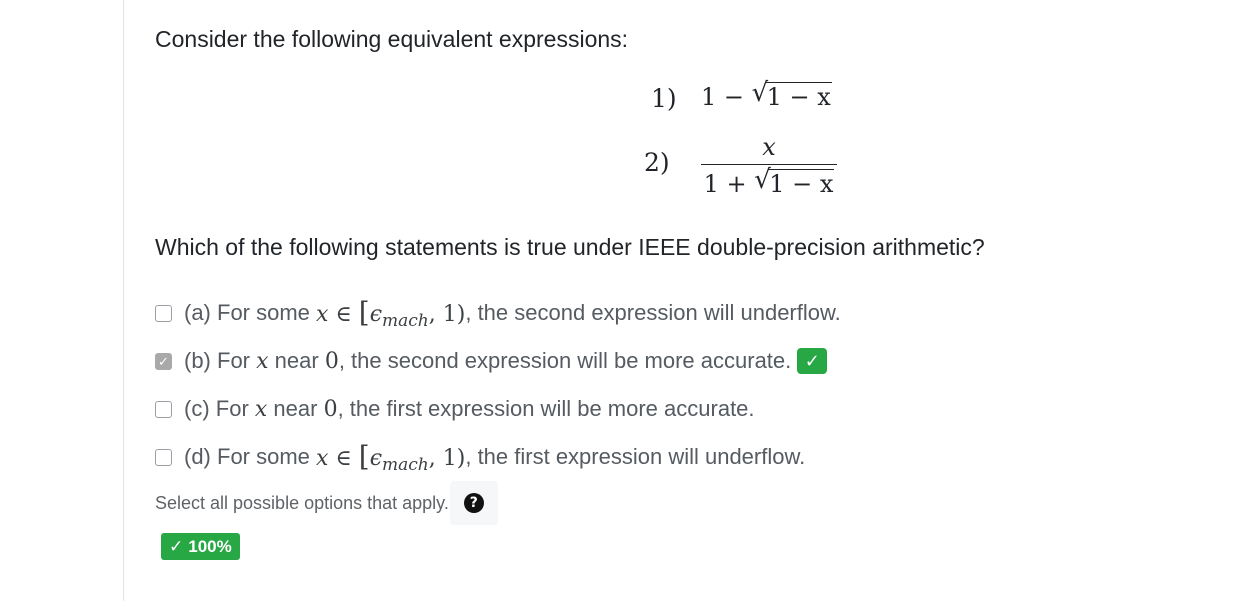 This screenshot has height=601, width=1251. Describe the element at coordinates (295, 408) in the screenshot. I see `option-c-near: near` at that location.